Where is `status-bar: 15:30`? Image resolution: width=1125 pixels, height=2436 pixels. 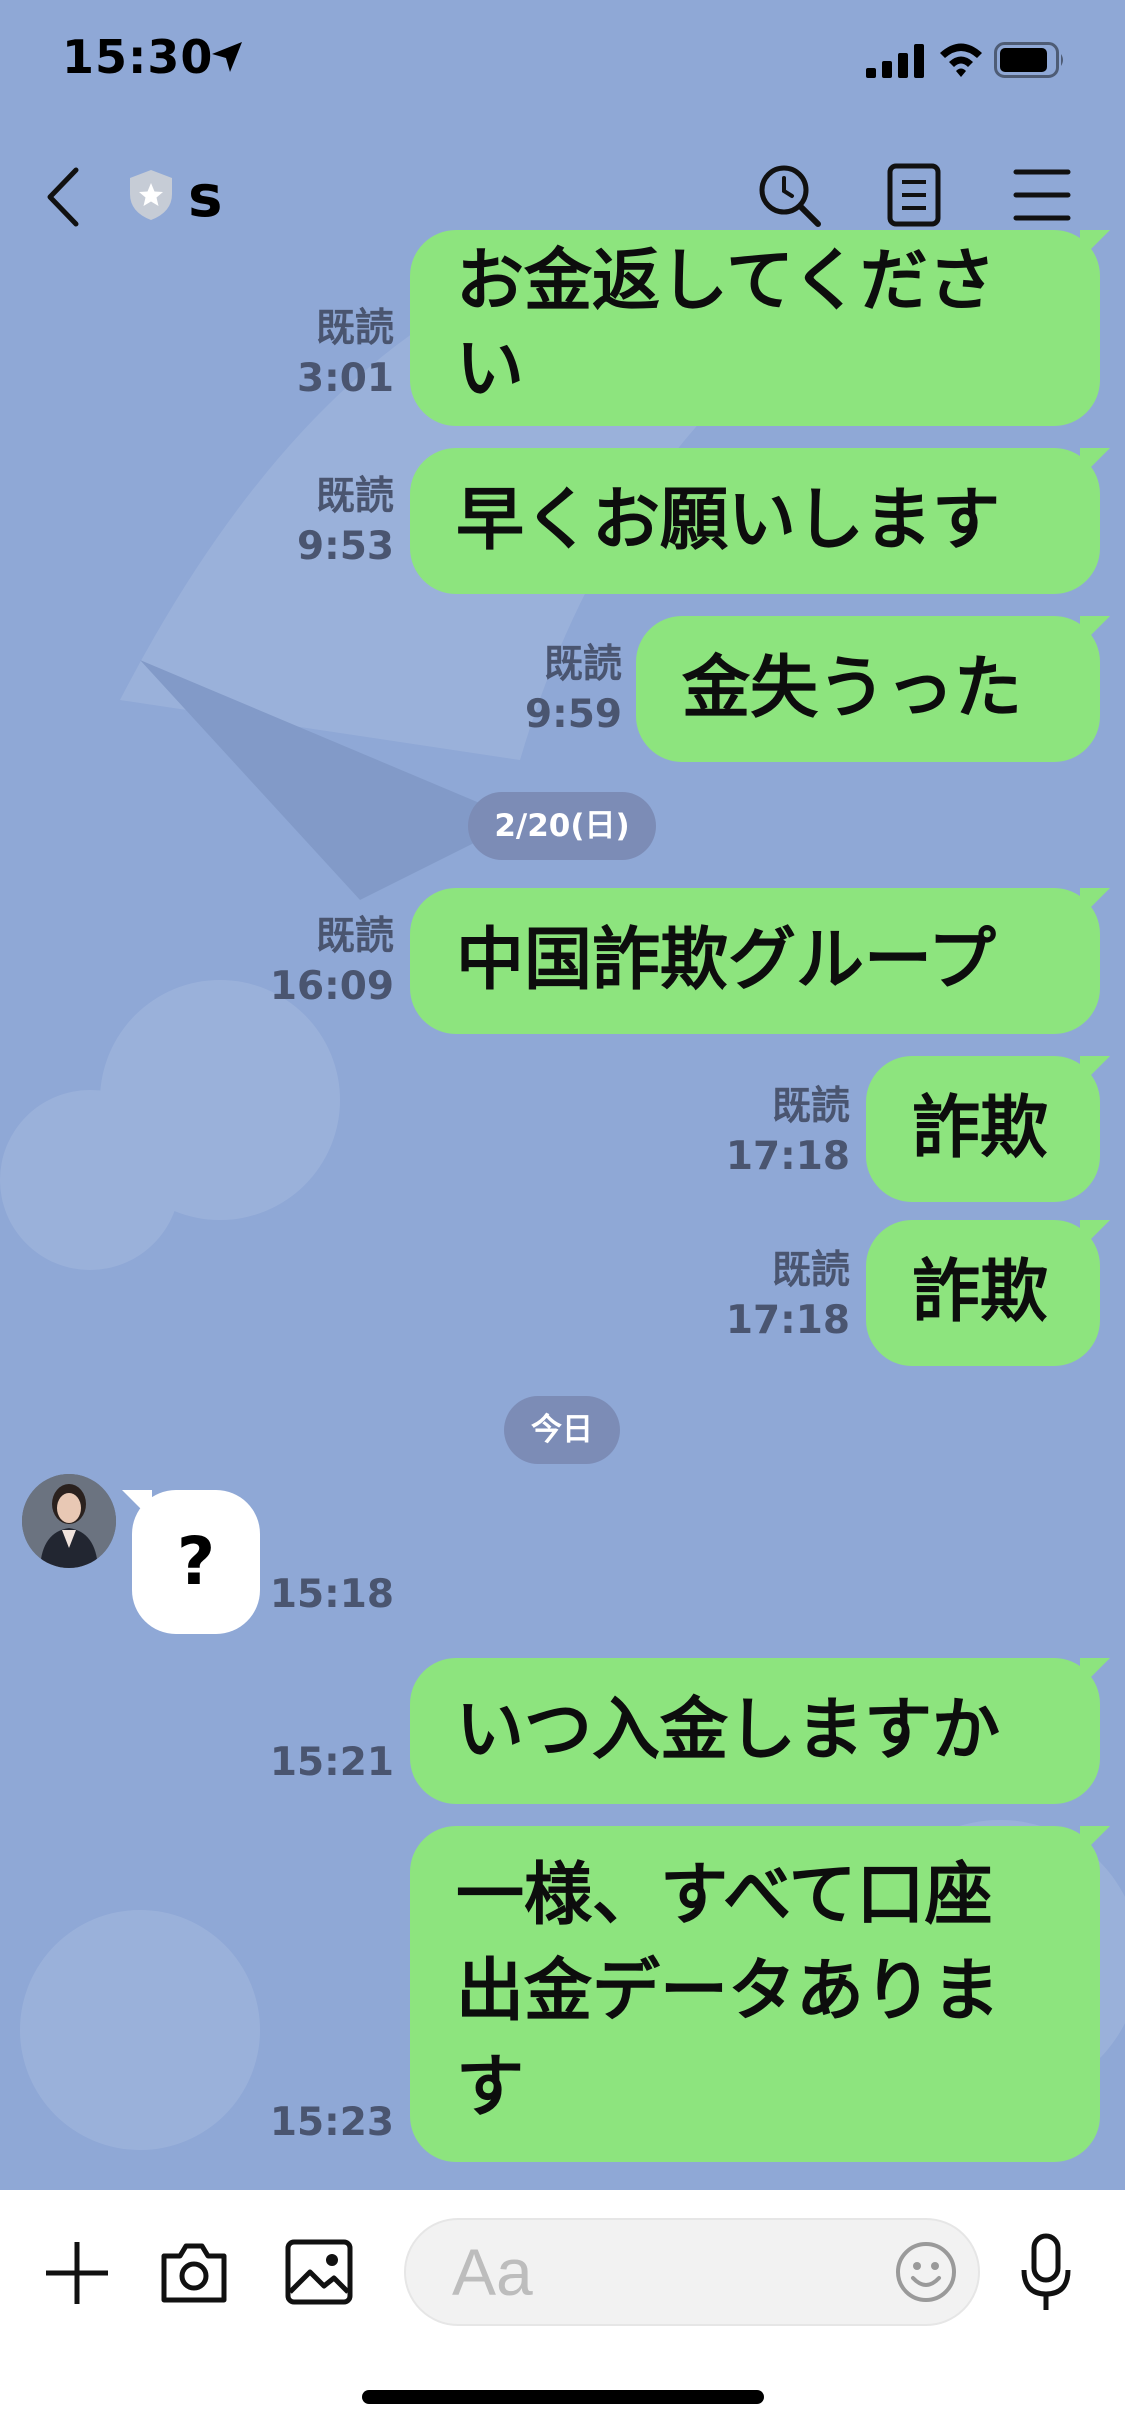
status-bar: 15:30 is located at coordinates (562, 60).